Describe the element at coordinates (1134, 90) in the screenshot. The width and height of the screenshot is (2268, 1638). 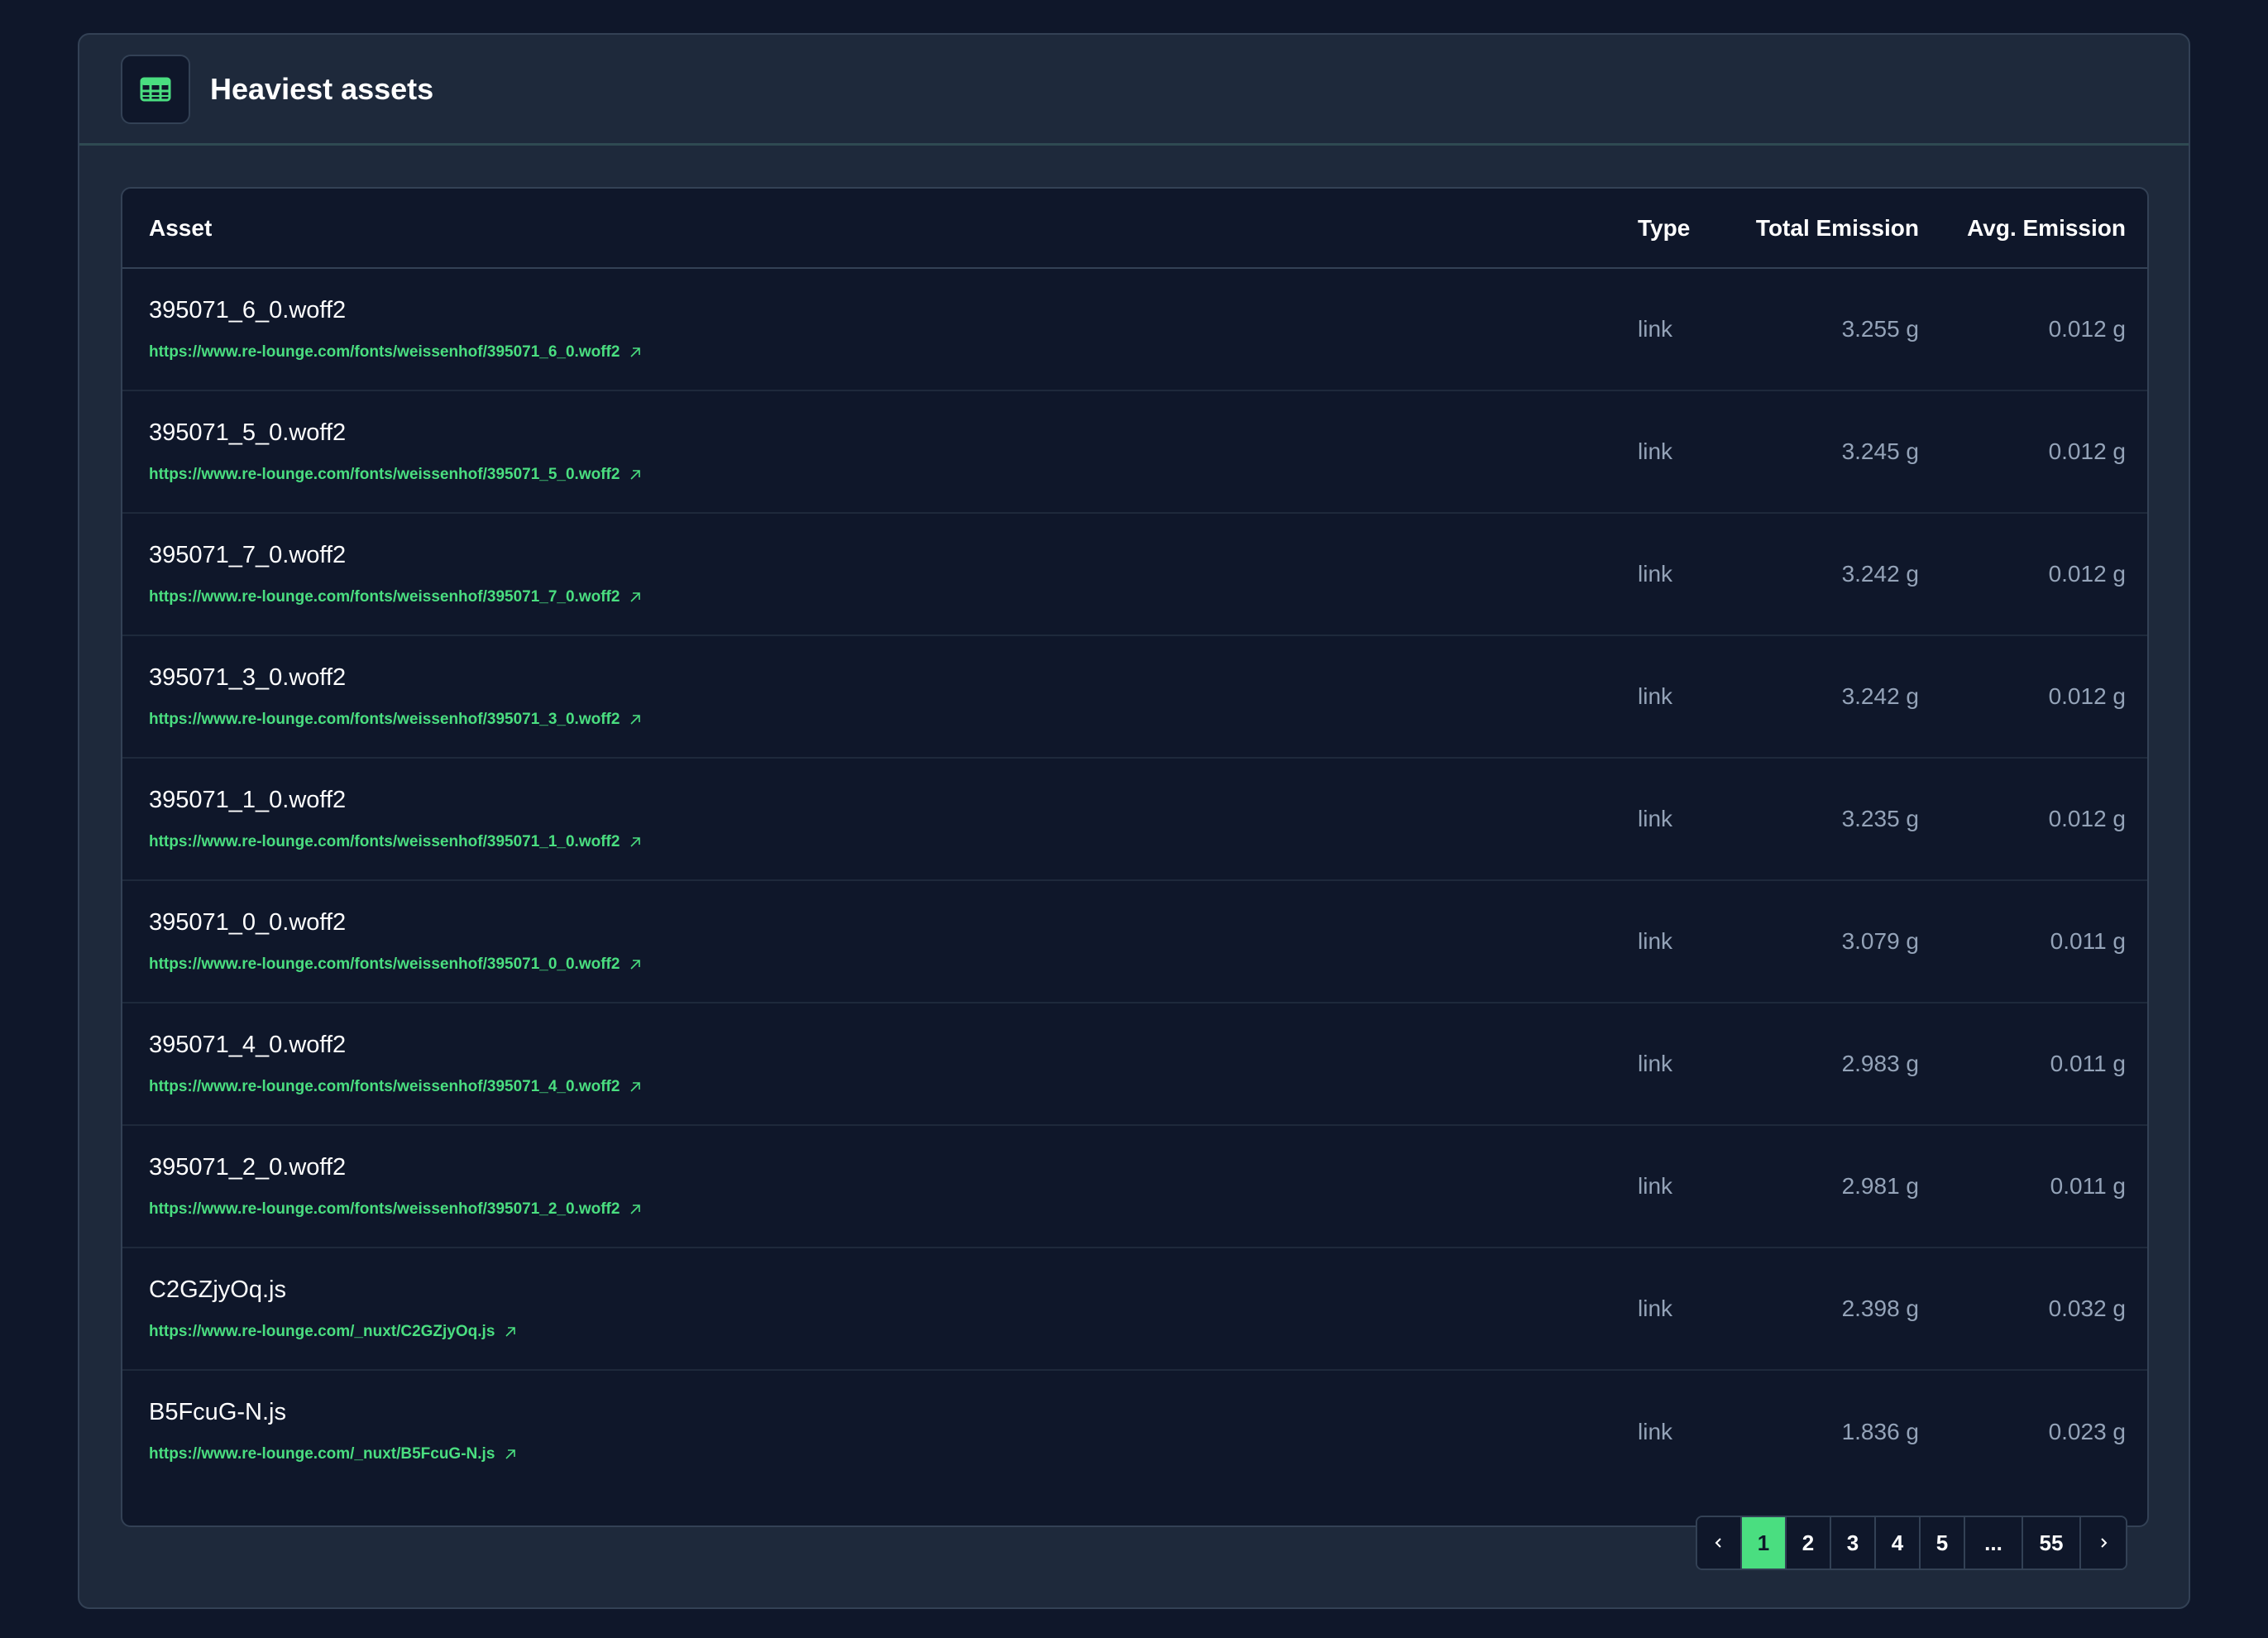
I see `card-header: Heaviest assets` at that location.